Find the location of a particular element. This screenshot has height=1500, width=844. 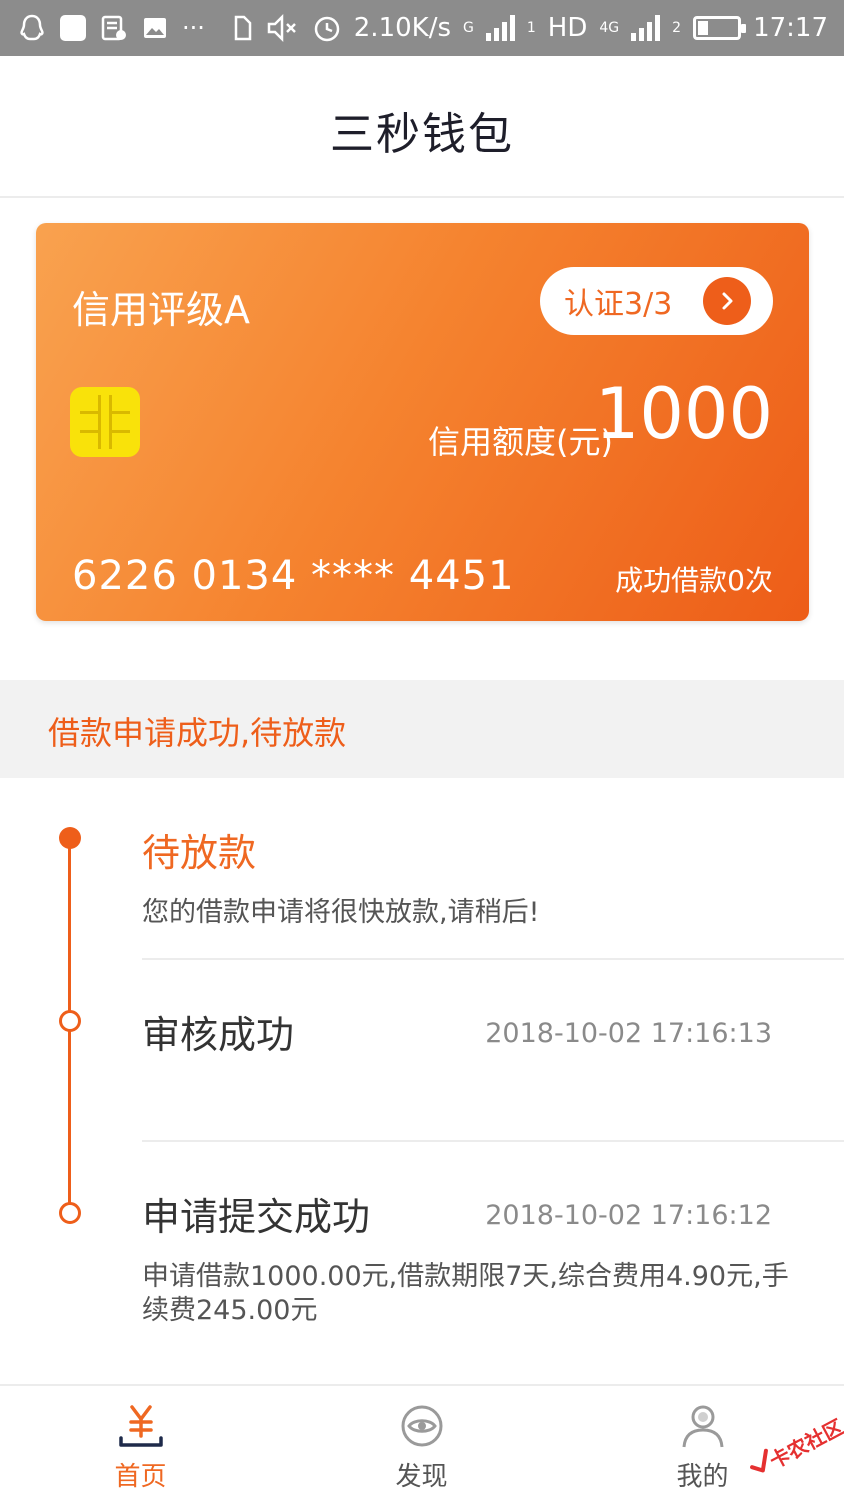

app-header: 三秒钱包 is located at coordinates (422, 127).